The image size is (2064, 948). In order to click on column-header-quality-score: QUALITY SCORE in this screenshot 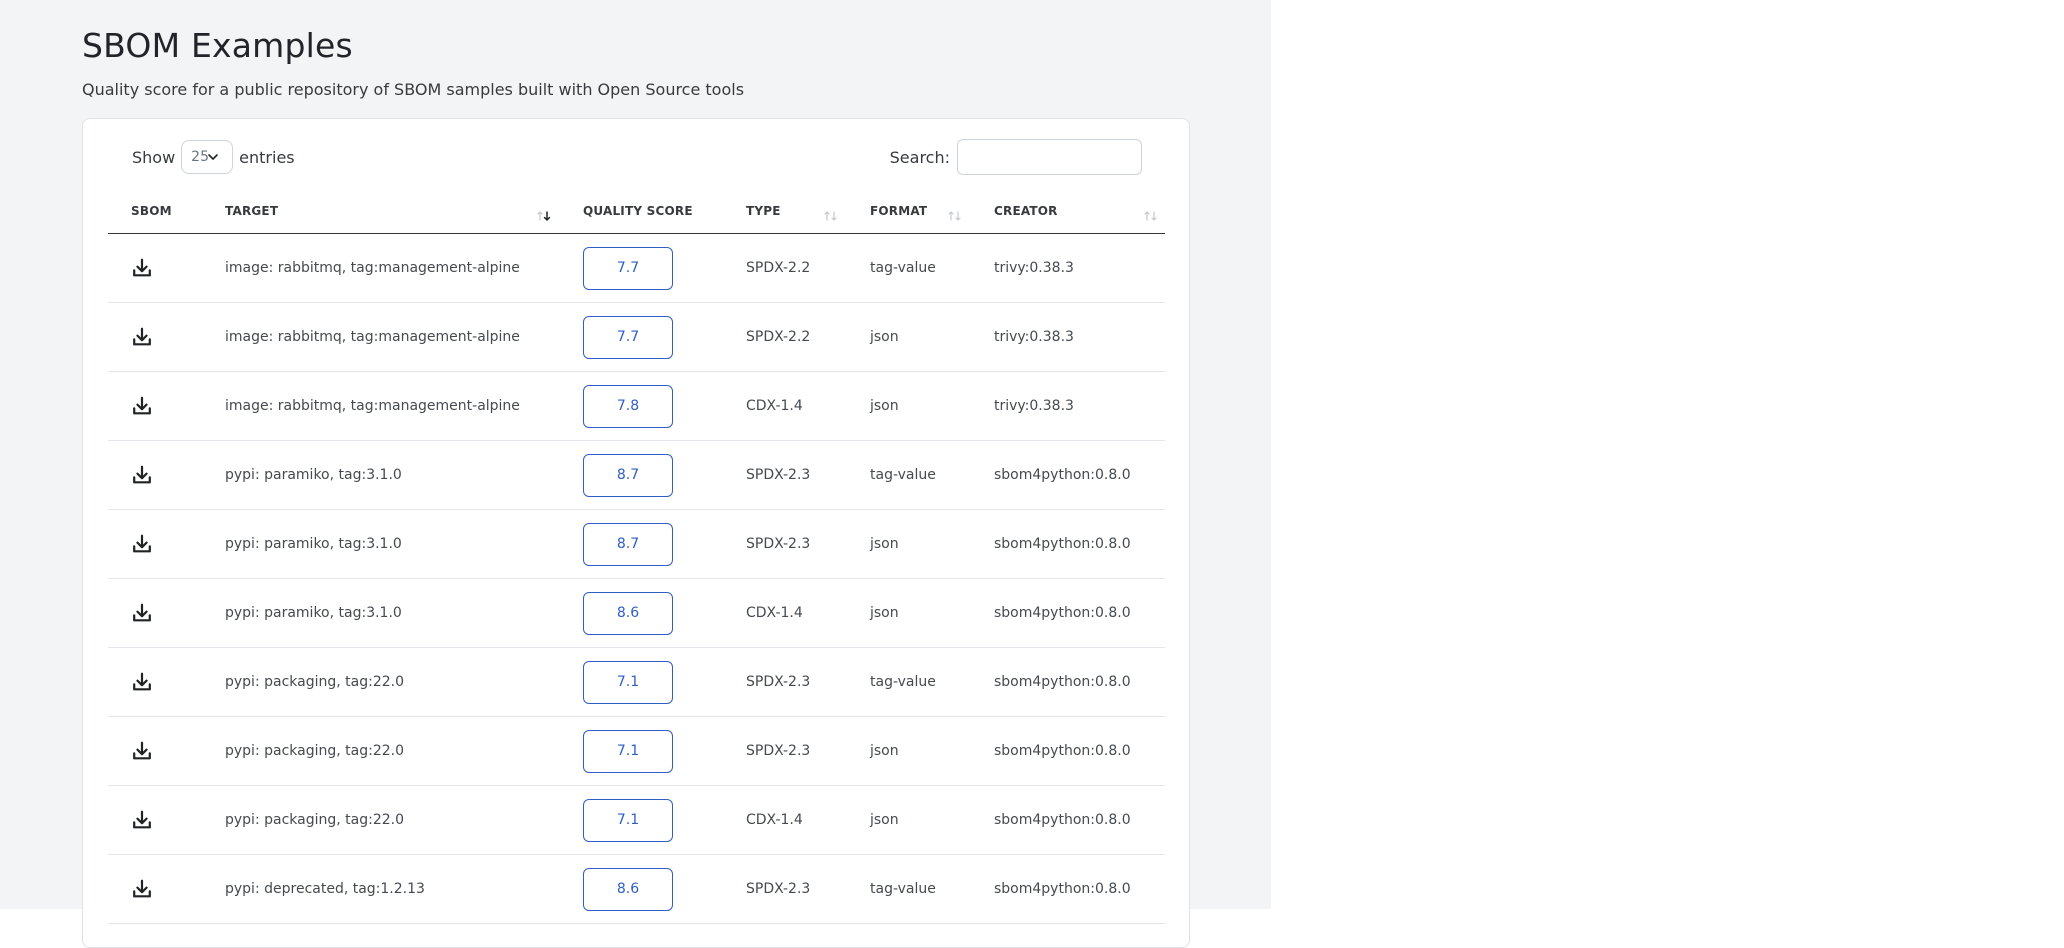, I will do `click(641, 211)`.